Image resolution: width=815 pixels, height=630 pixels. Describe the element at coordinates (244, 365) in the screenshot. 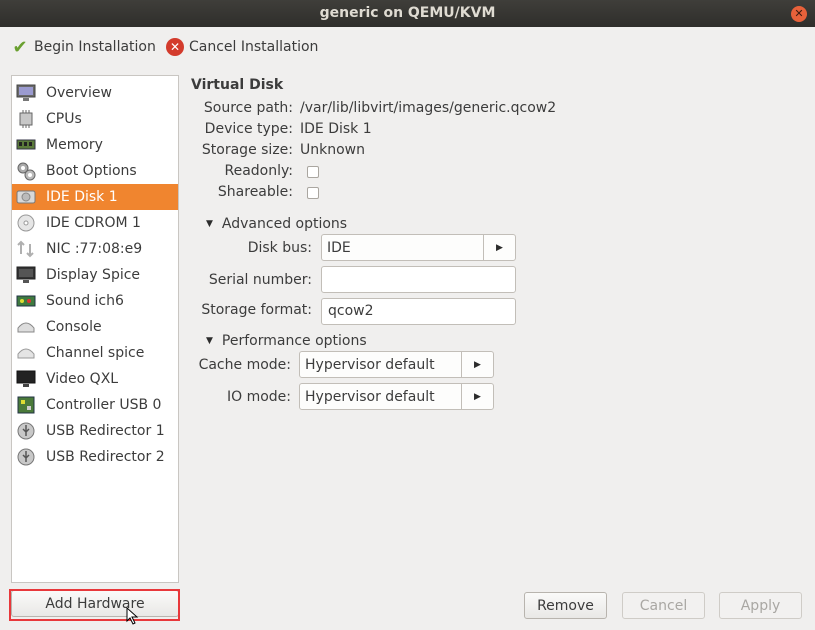

I see `cache-mode-label: Cache mode:` at that location.